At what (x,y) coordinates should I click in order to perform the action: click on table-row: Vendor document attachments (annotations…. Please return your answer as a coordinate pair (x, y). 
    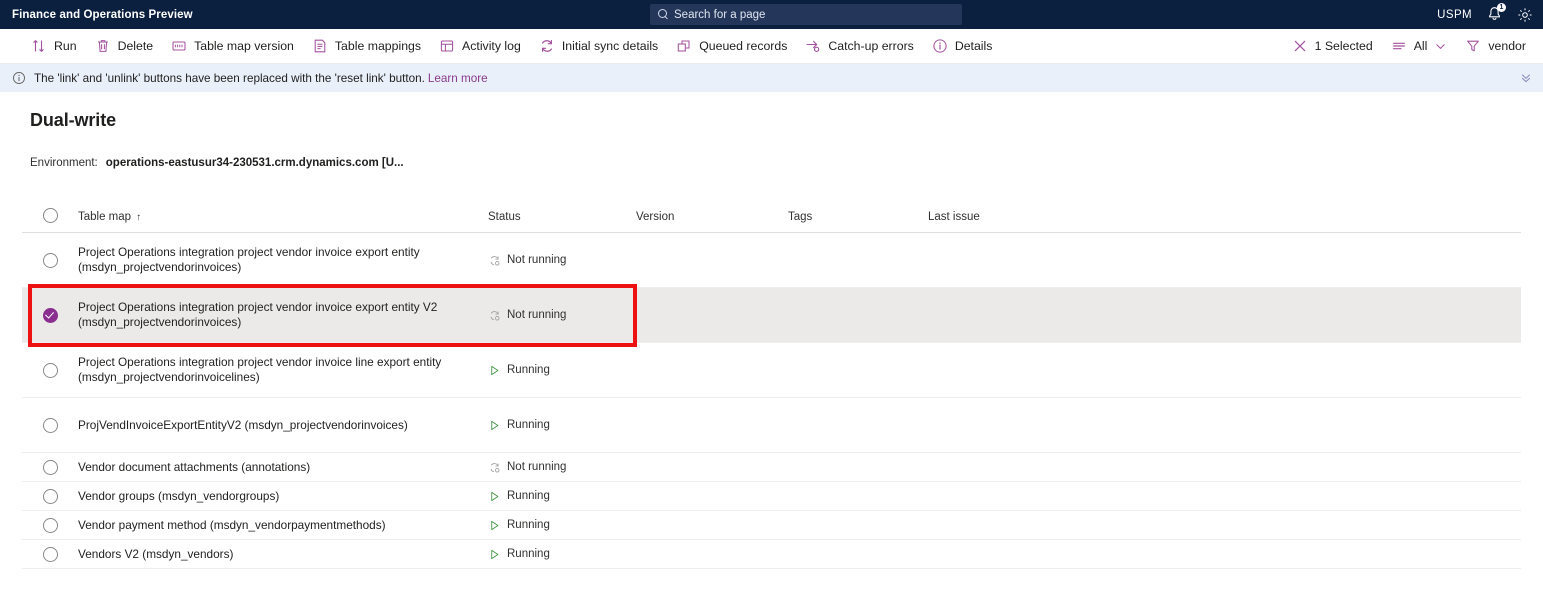
    Looking at the image, I should click on (771, 467).